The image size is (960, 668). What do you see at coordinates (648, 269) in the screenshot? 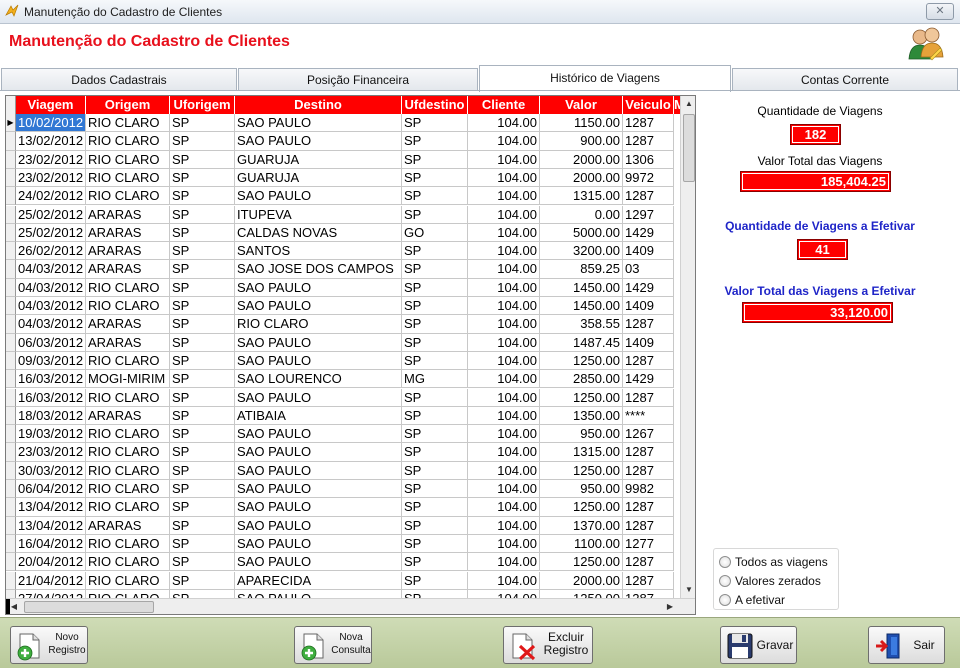
I see `cell-veiculo: 03` at bounding box center [648, 269].